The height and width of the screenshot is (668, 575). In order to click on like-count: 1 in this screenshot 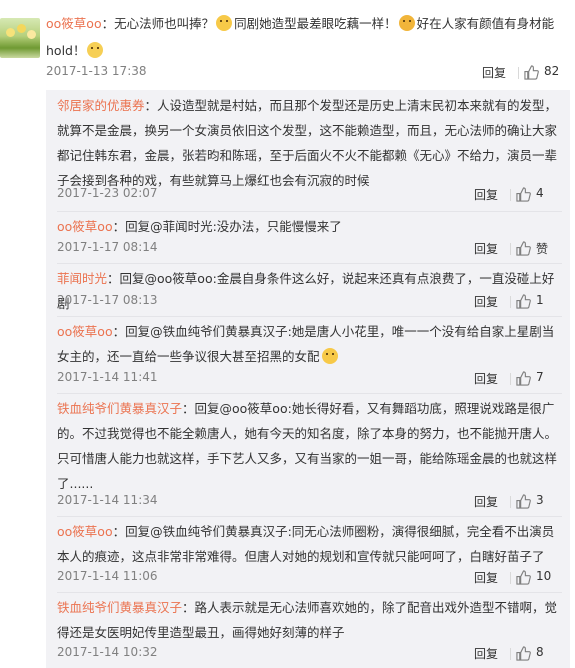, I will do `click(540, 300)`.